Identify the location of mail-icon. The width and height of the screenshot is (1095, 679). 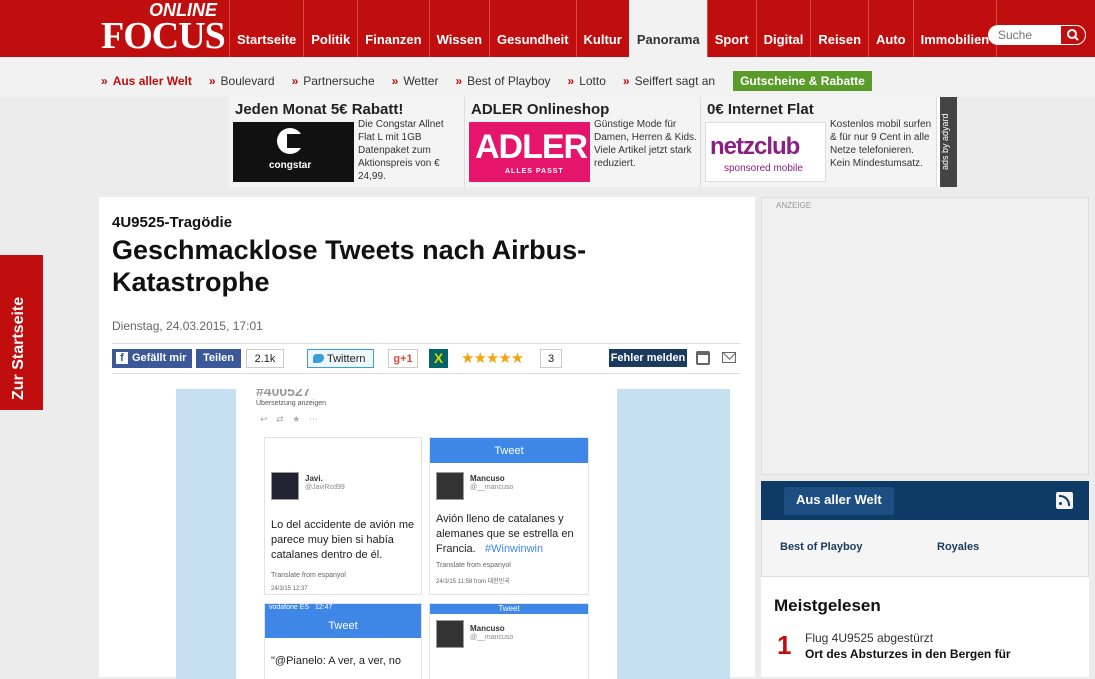
(729, 357).